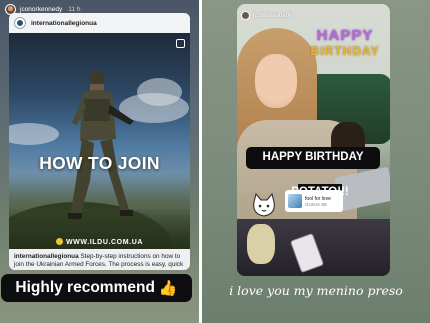 This screenshot has width=430, height=323. What do you see at coordinates (264, 204) in the screenshot?
I see `cat-sticker-icon` at bounding box center [264, 204].